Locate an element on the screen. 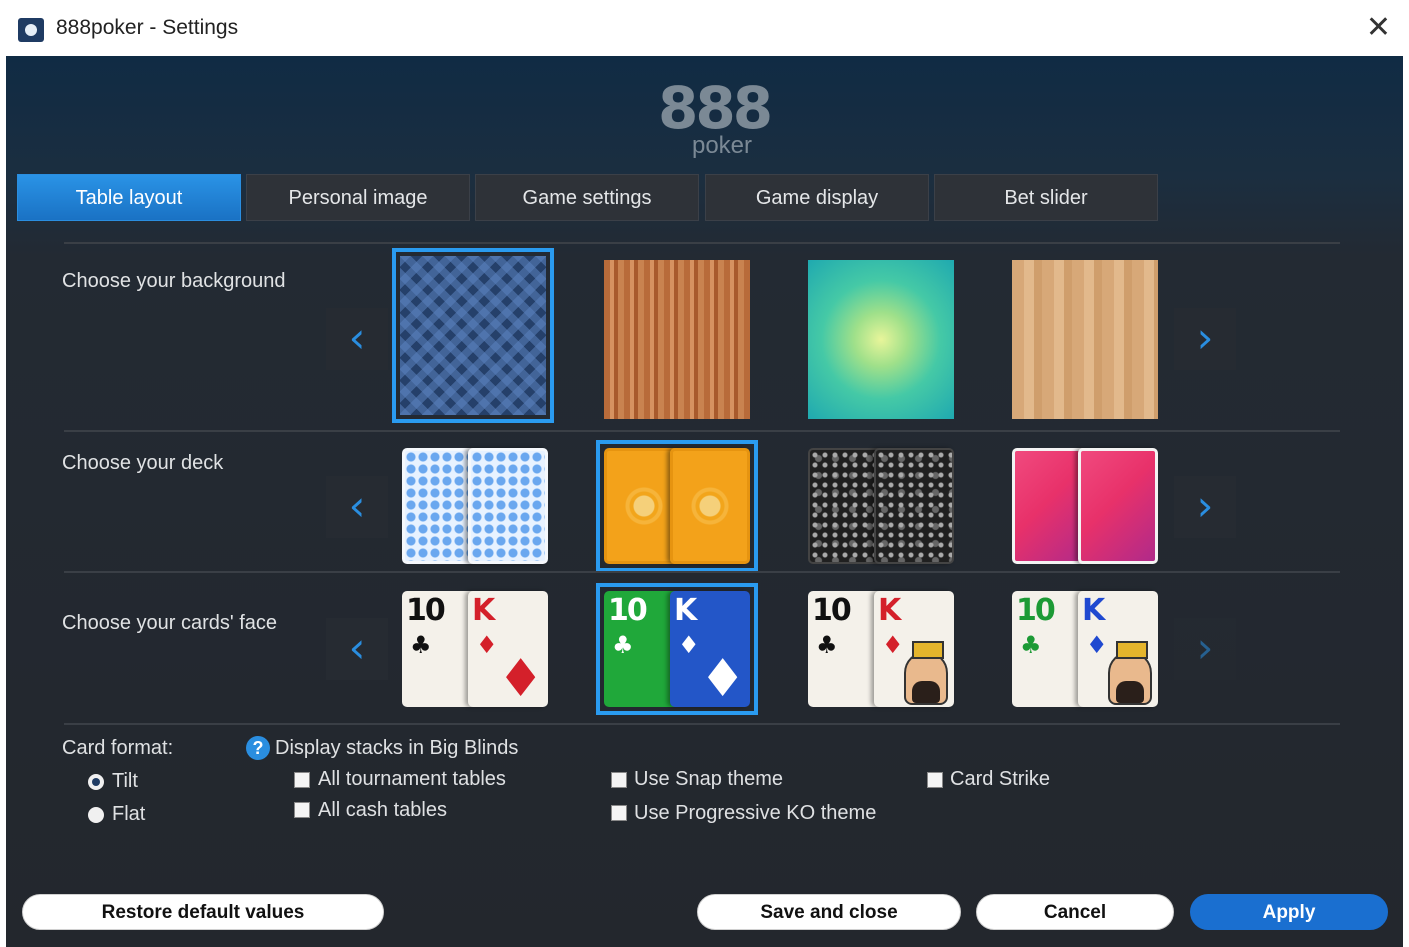  progressive-ko-theme-label: Use Progressive KO theme is located at coordinates (755, 813).